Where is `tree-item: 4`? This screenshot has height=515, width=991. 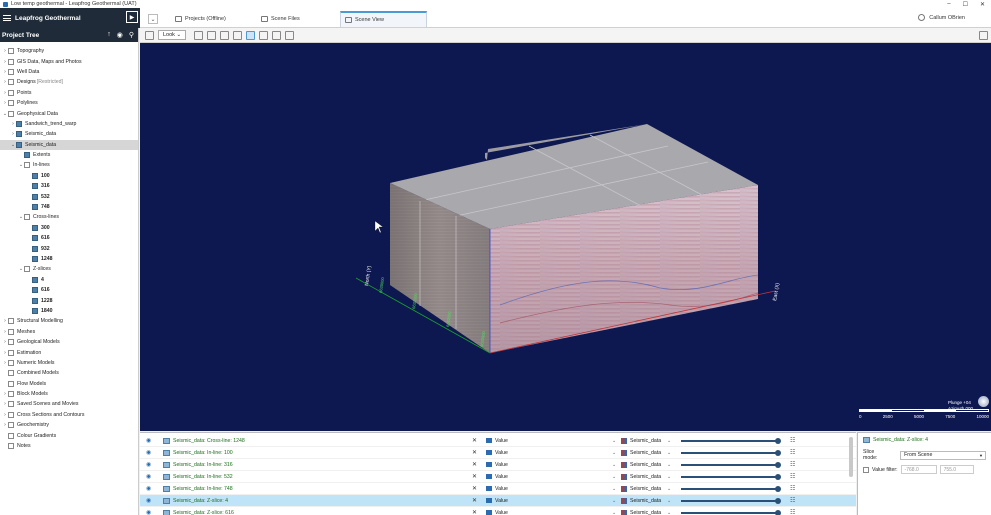
tree-item: 4 is located at coordinates (69, 280).